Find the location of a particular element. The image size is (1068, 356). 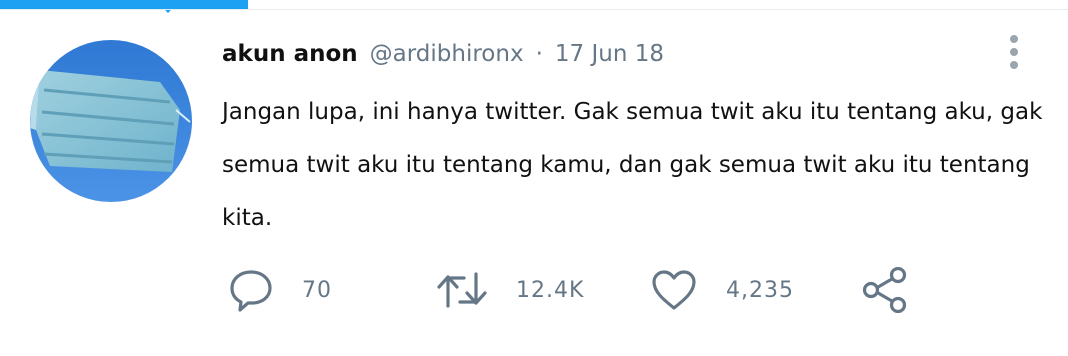

tweet-date: 17 Jun 18 is located at coordinates (609, 54).